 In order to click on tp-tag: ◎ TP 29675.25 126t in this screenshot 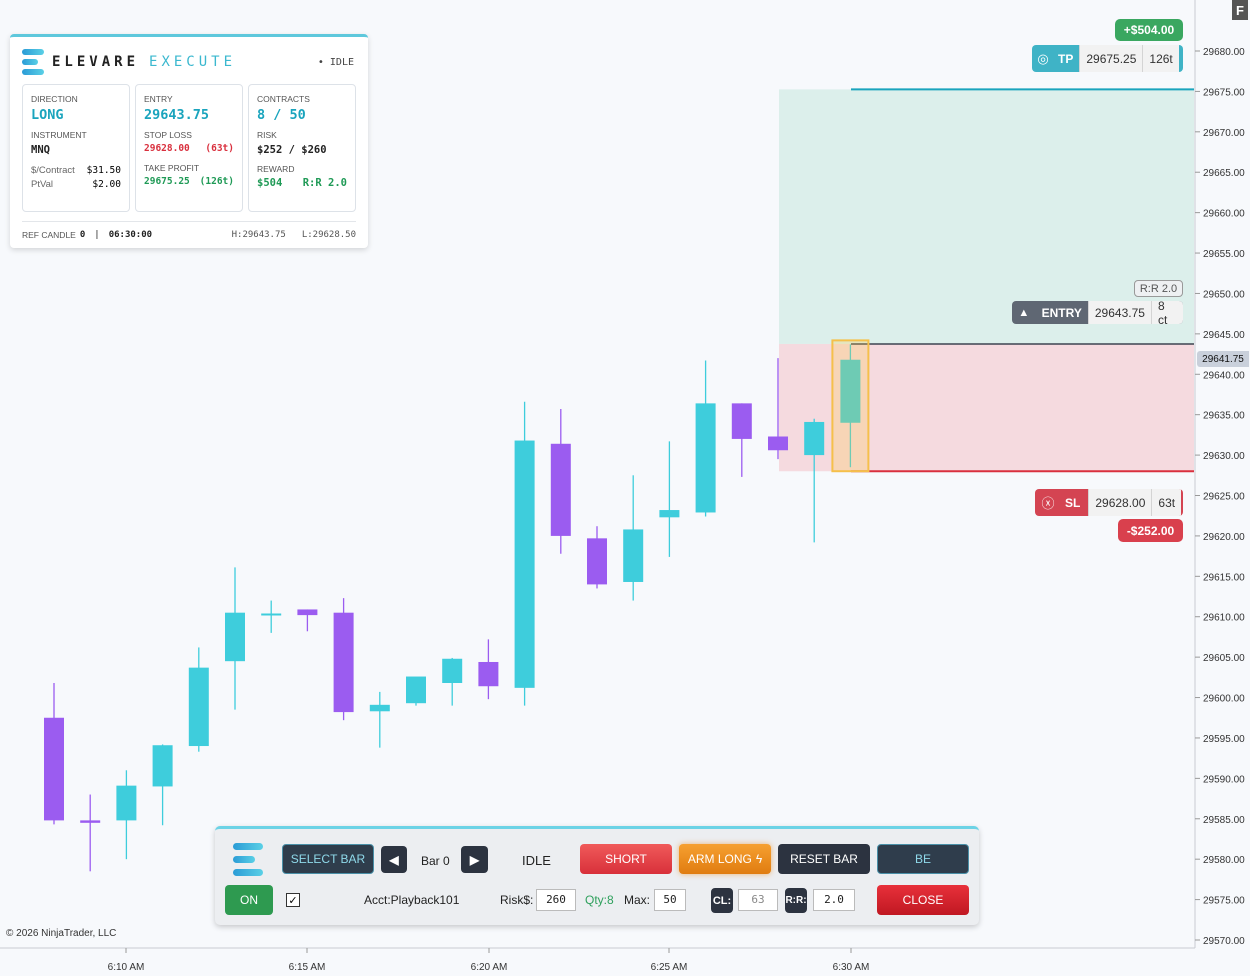, I will do `click(1107, 58)`.